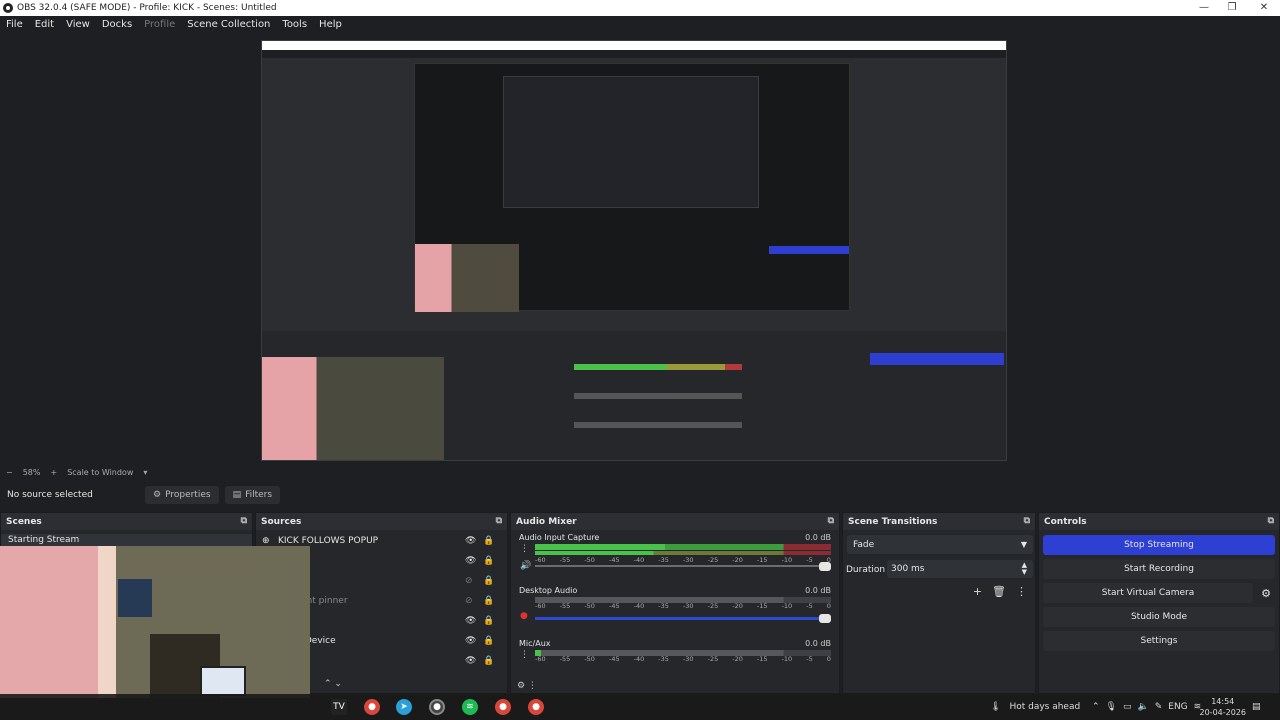 Image resolution: width=1280 pixels, height=720 pixels. Describe the element at coordinates (1232, 8) in the screenshot. I see `restore-button: ❐` at that location.